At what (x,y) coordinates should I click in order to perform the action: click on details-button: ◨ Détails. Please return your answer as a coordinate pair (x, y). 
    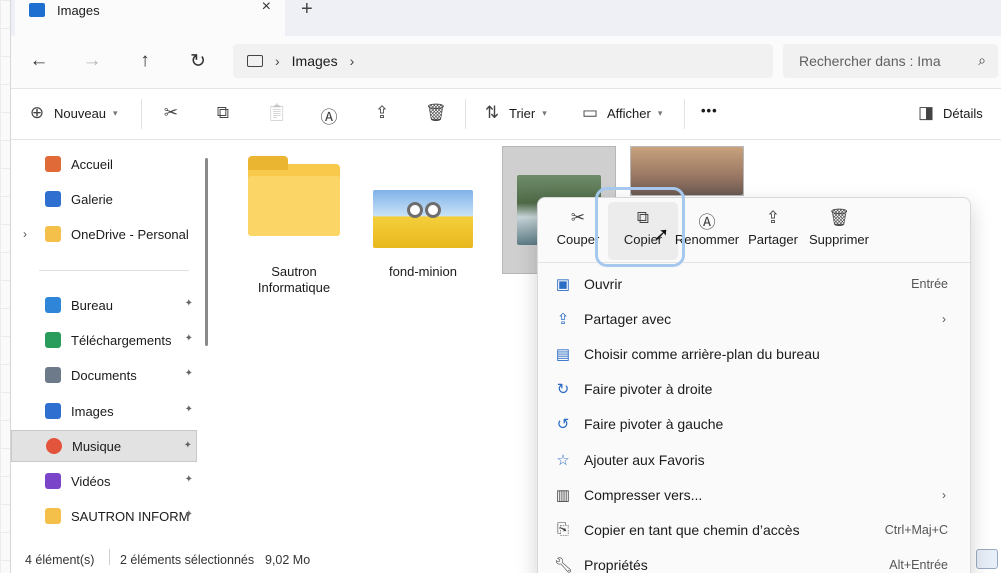
    Looking at the image, I should click on (949, 113).